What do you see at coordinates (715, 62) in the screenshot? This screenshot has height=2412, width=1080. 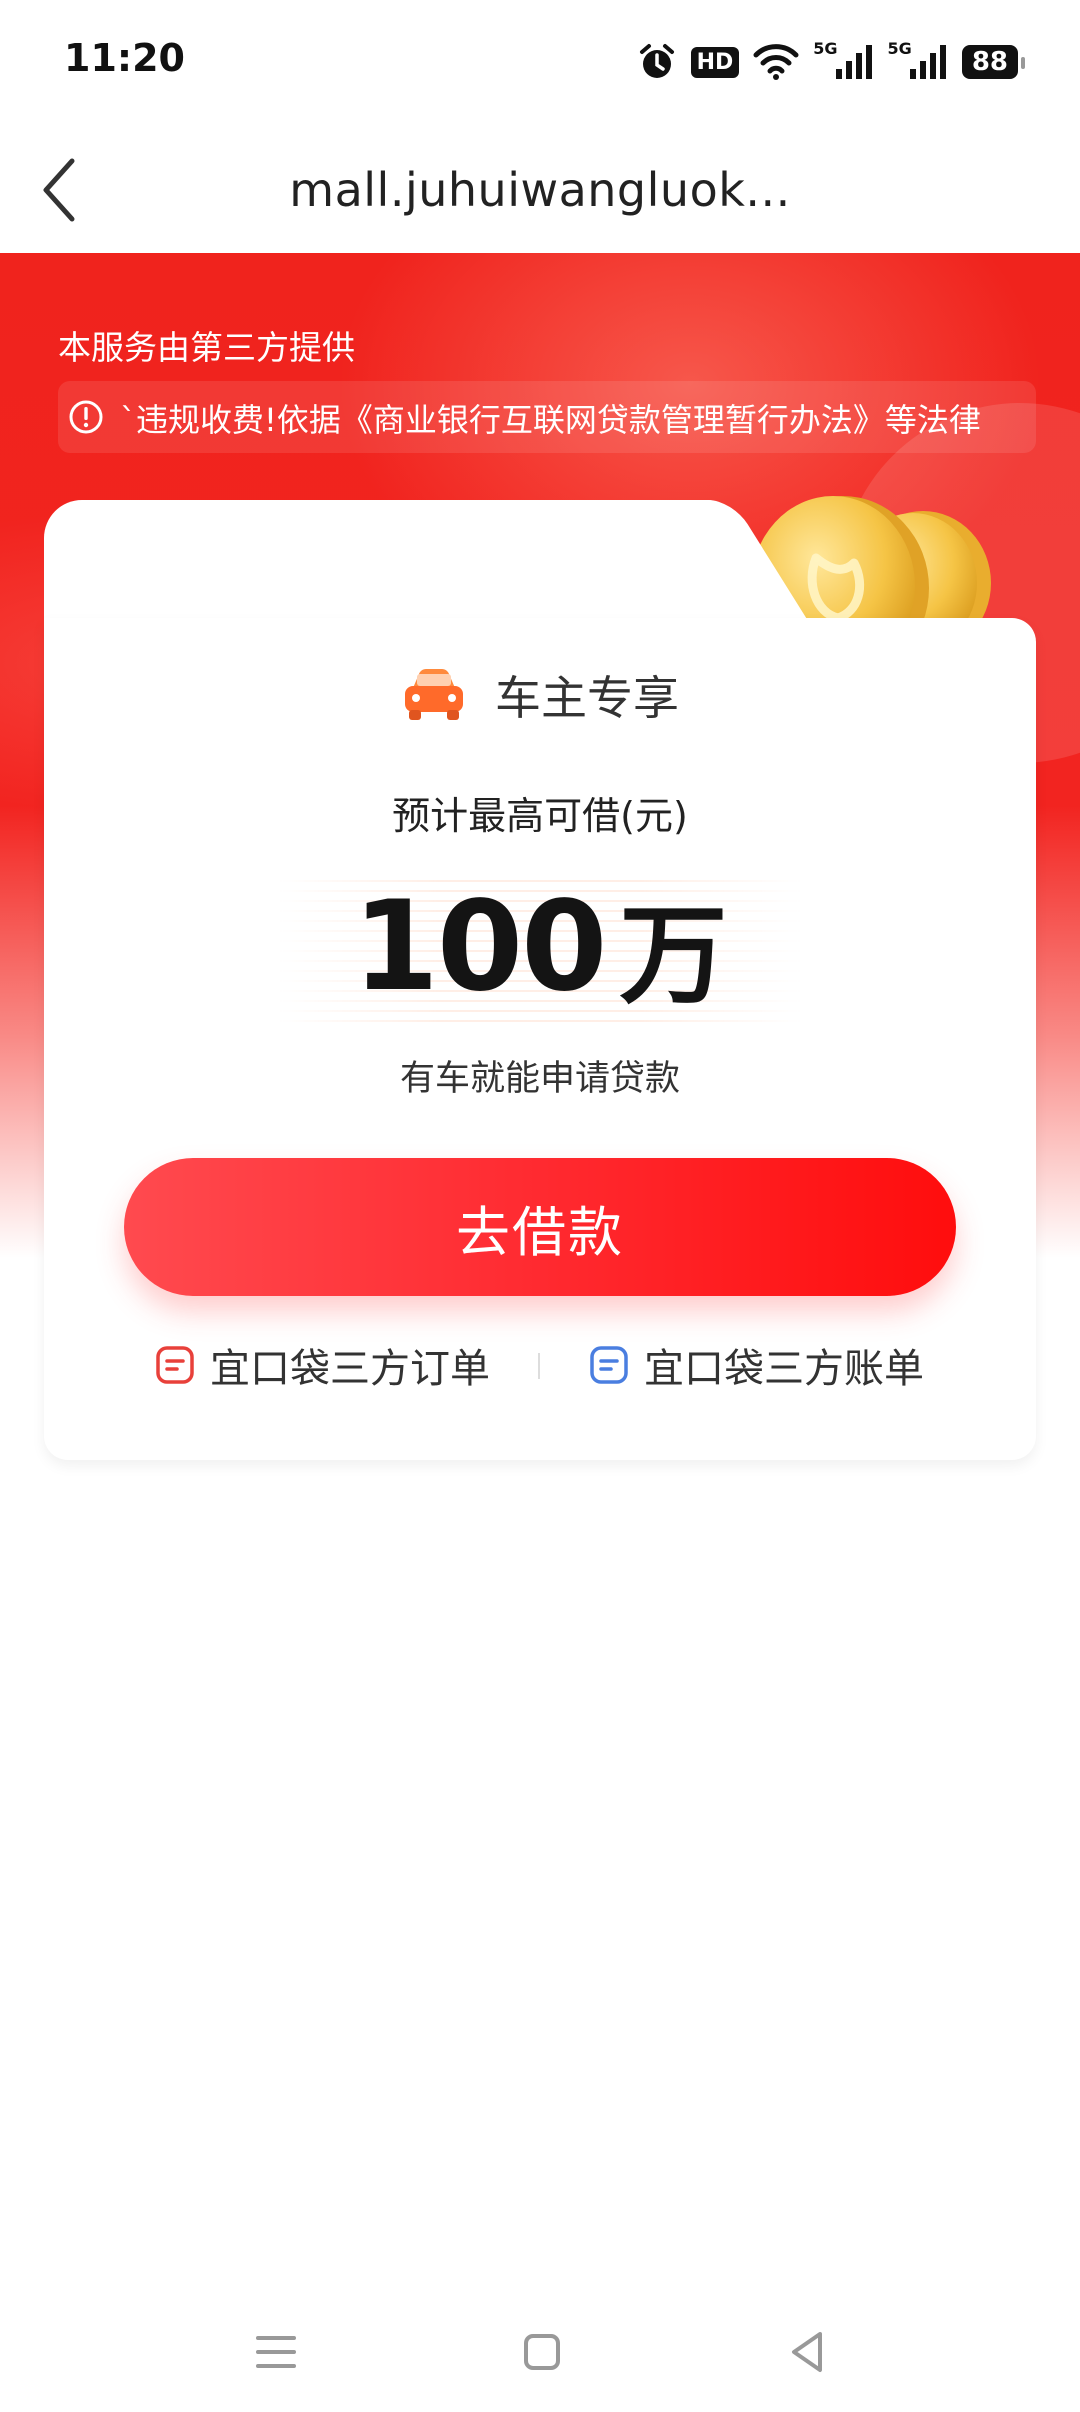 I see `hd-icon: HD` at bounding box center [715, 62].